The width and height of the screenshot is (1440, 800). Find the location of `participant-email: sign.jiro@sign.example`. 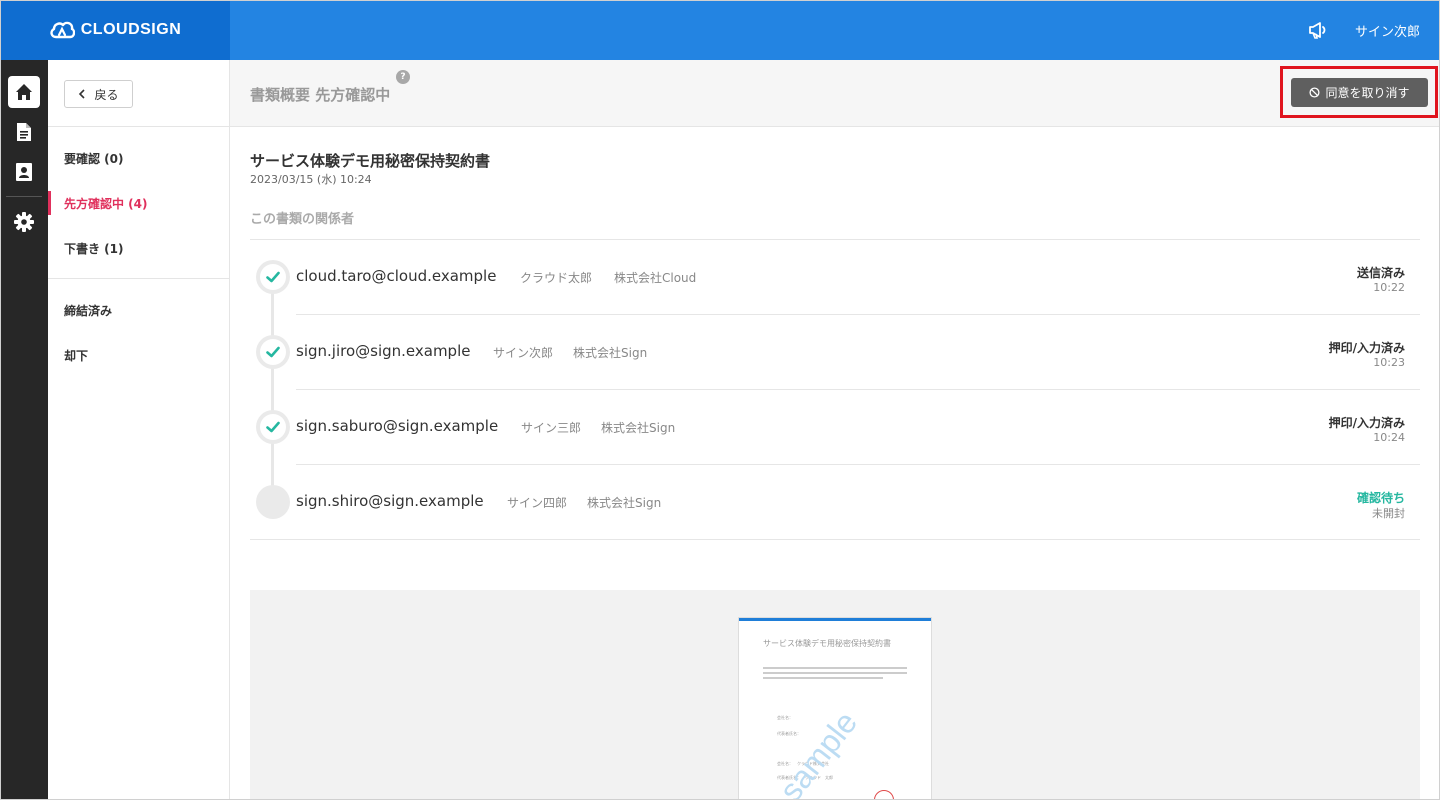

participant-email: sign.jiro@sign.example is located at coordinates (383, 351).